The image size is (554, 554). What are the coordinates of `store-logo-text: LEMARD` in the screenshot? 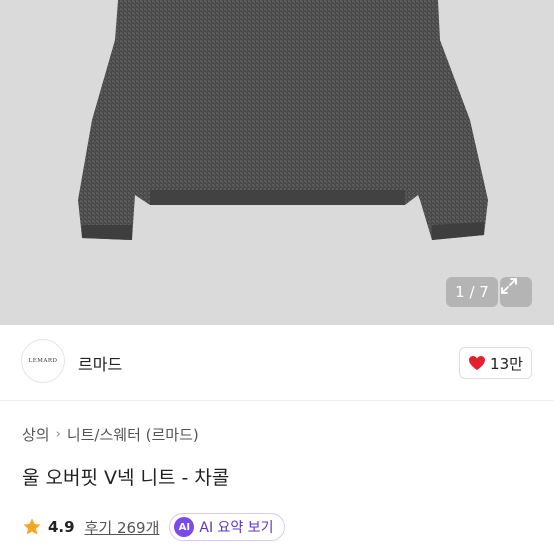 It's located at (43, 361).